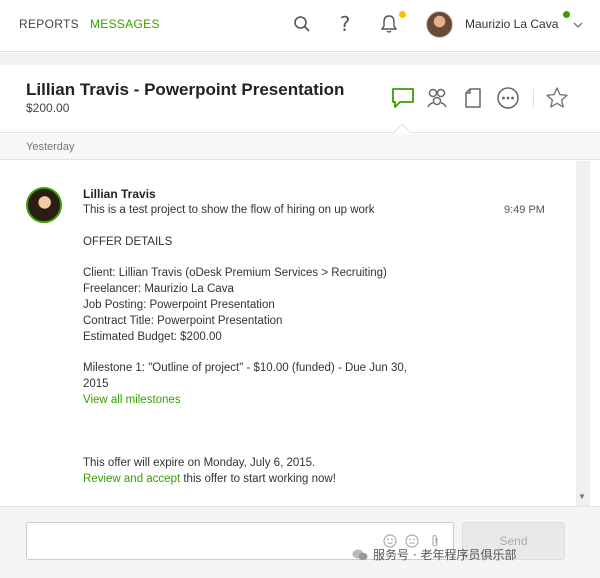 The width and height of the screenshot is (600, 578). What do you see at coordinates (345, 24) in the screenshot?
I see `help-icon: ?` at bounding box center [345, 24].